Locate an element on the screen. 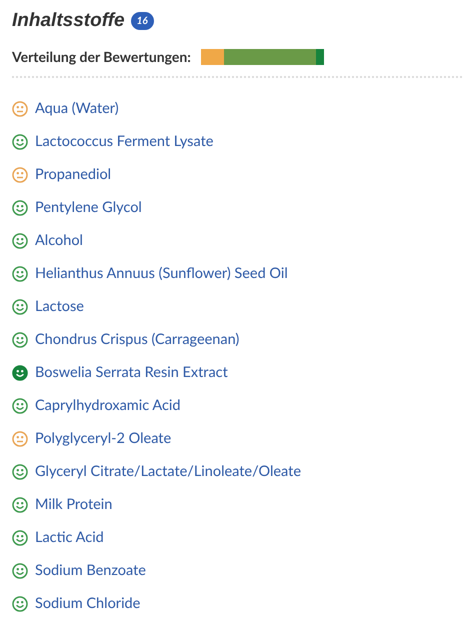 The width and height of the screenshot is (474, 640). ingredient-link: Aqua (Water) is located at coordinates (77, 108).